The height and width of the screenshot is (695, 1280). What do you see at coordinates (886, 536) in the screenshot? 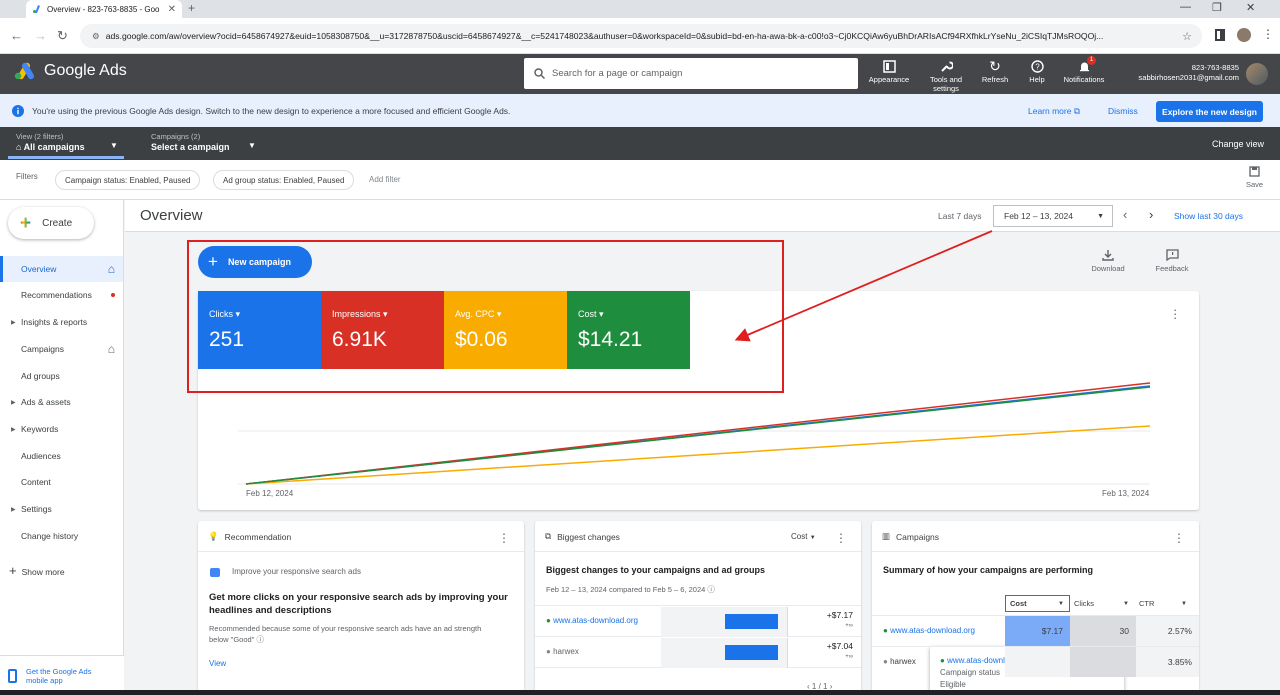
I see `bar-chart-icon: ▥` at bounding box center [886, 536].